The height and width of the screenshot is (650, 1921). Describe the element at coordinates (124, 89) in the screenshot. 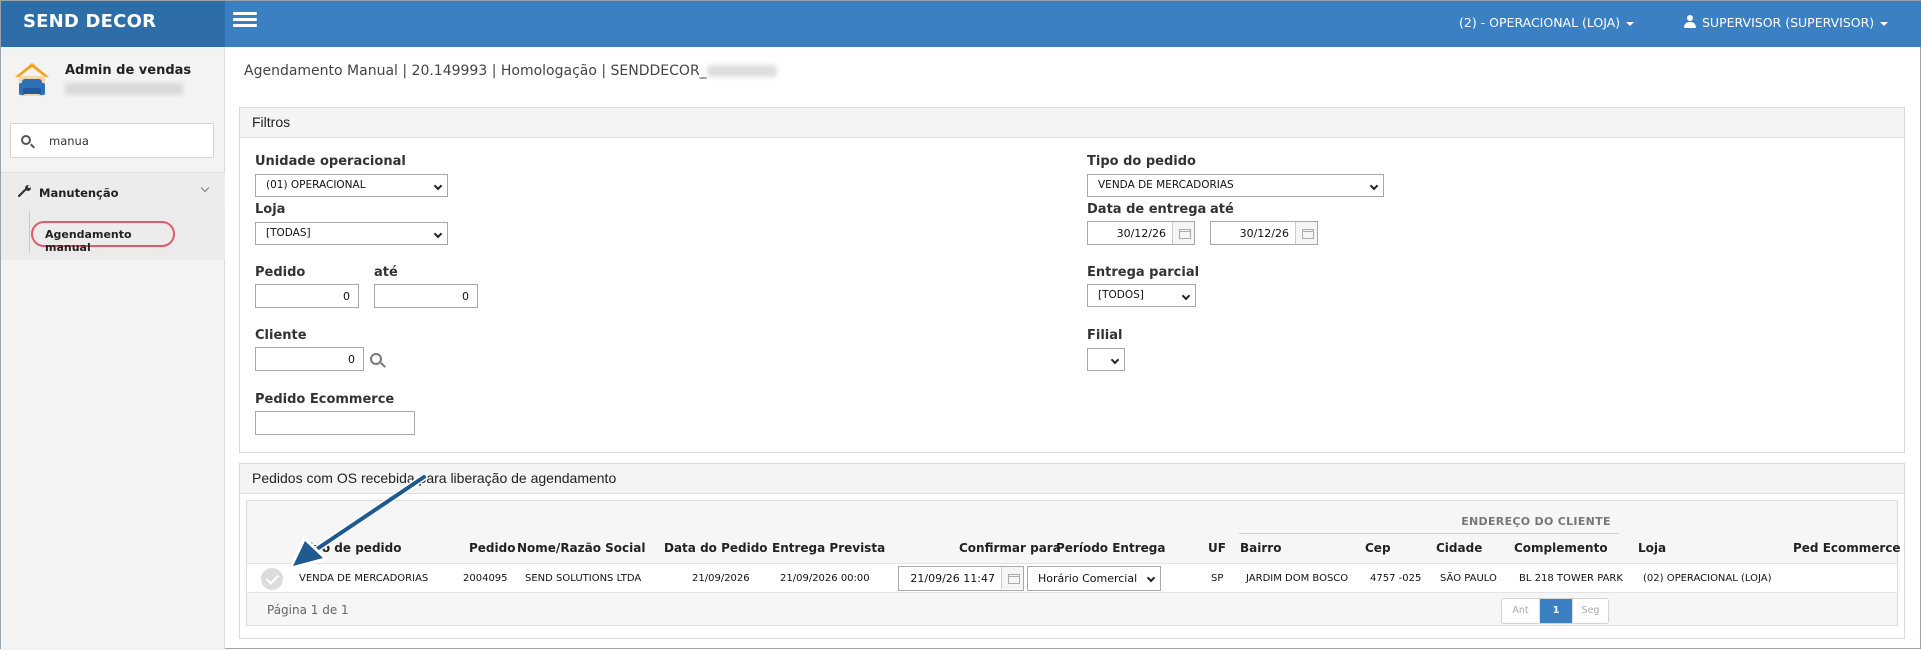

I see `profile-subtitle-redacted` at that location.